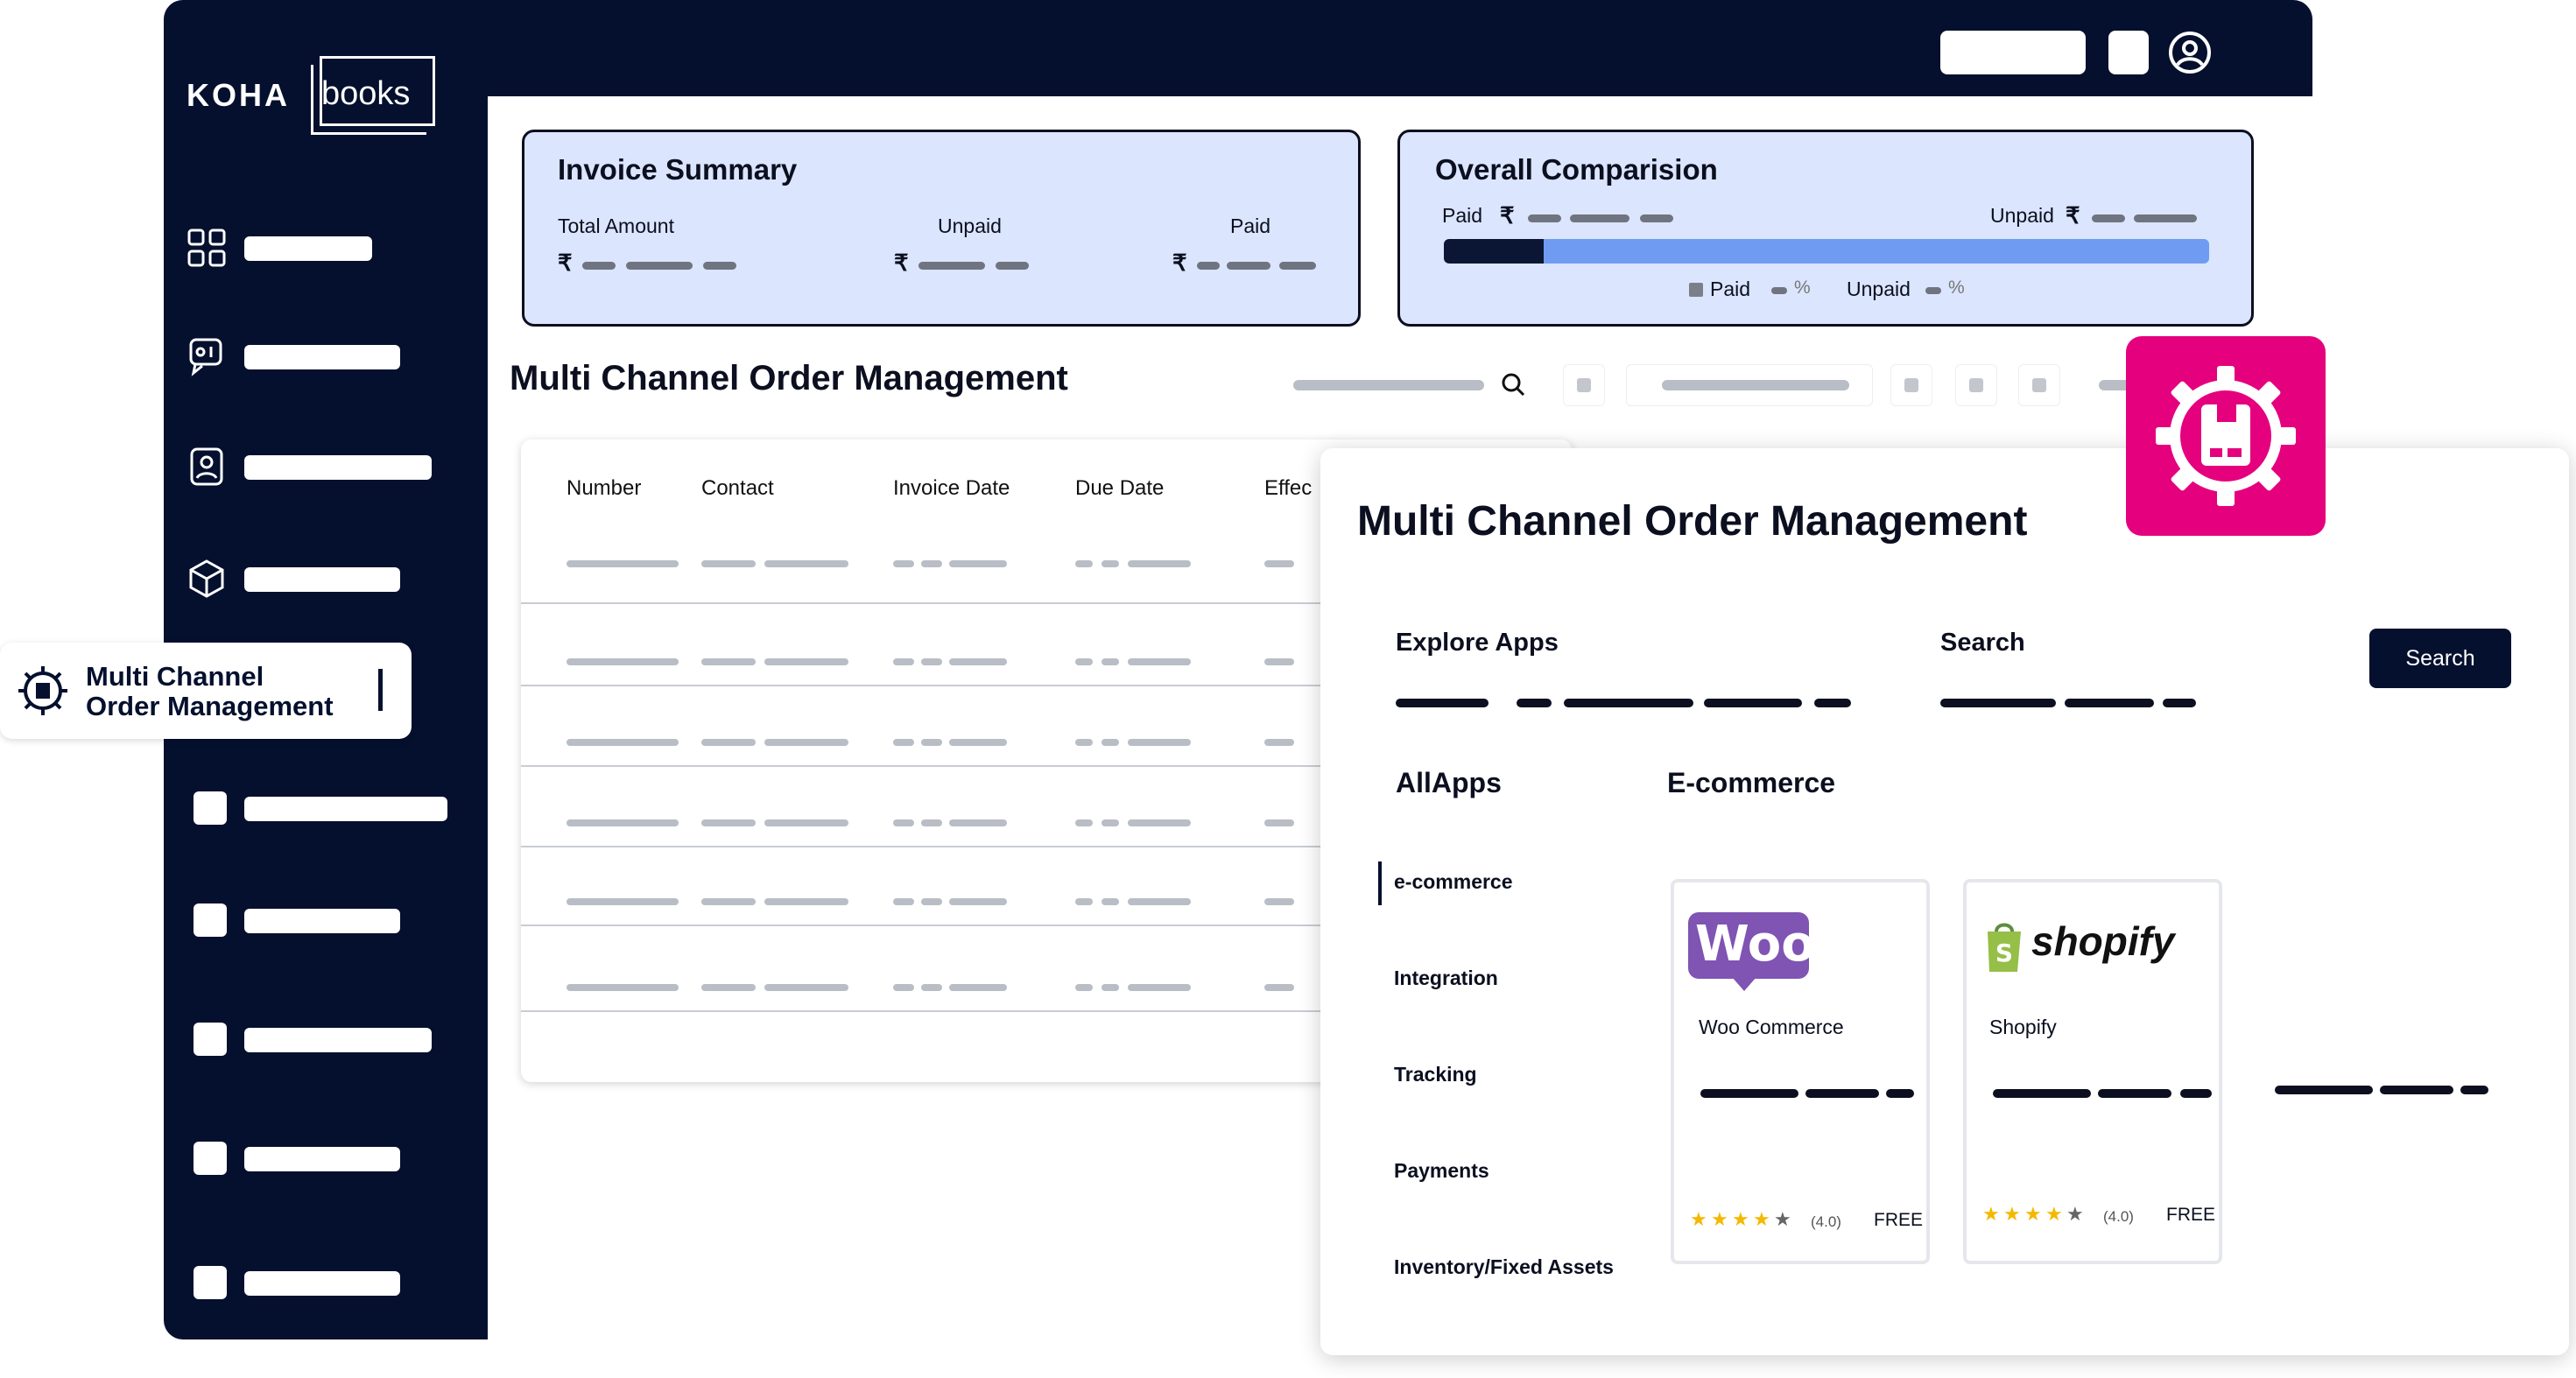  Describe the element at coordinates (2128, 52) in the screenshot. I see `topbar-small-button` at that location.